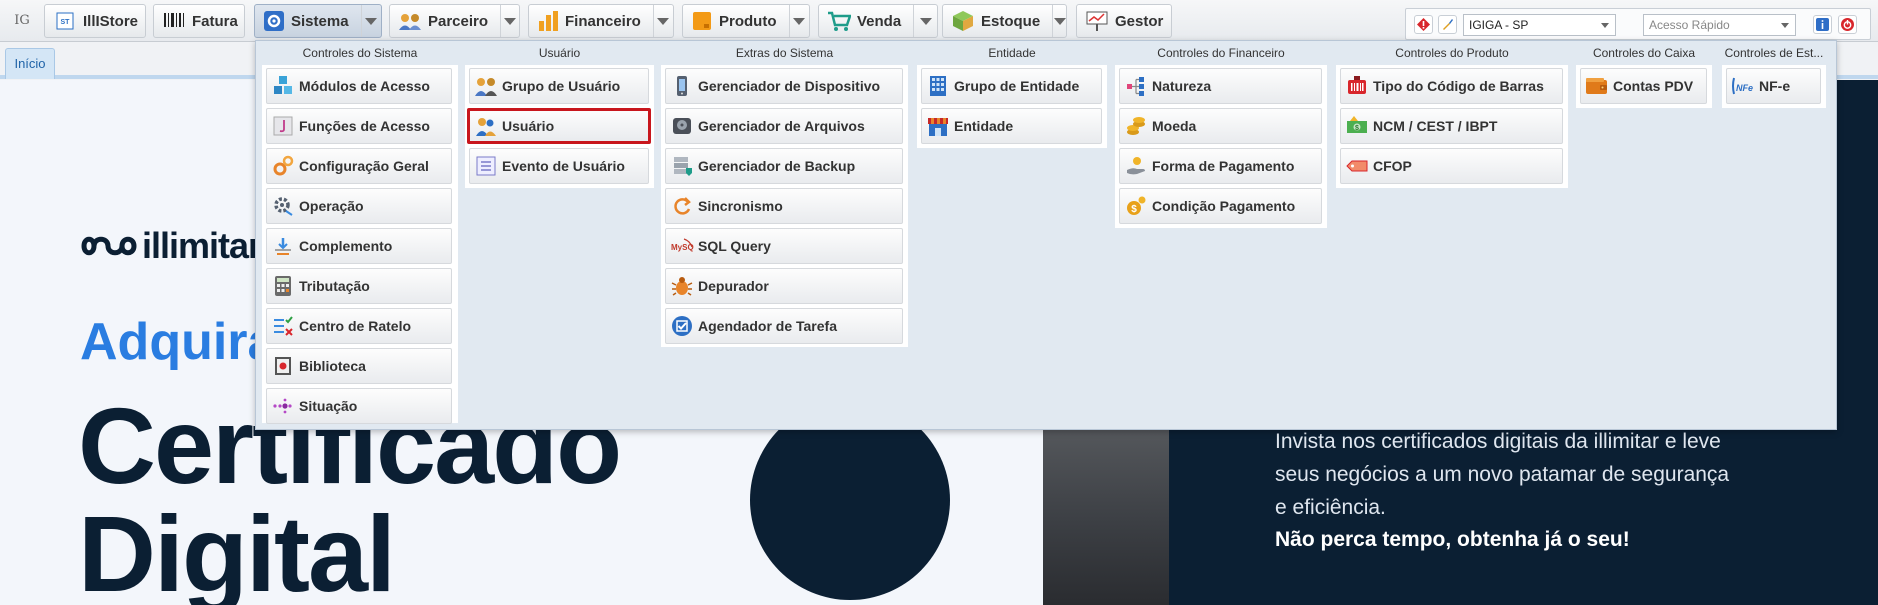 The image size is (1878, 605). I want to click on home-logo-button: IG, so click(22, 21).